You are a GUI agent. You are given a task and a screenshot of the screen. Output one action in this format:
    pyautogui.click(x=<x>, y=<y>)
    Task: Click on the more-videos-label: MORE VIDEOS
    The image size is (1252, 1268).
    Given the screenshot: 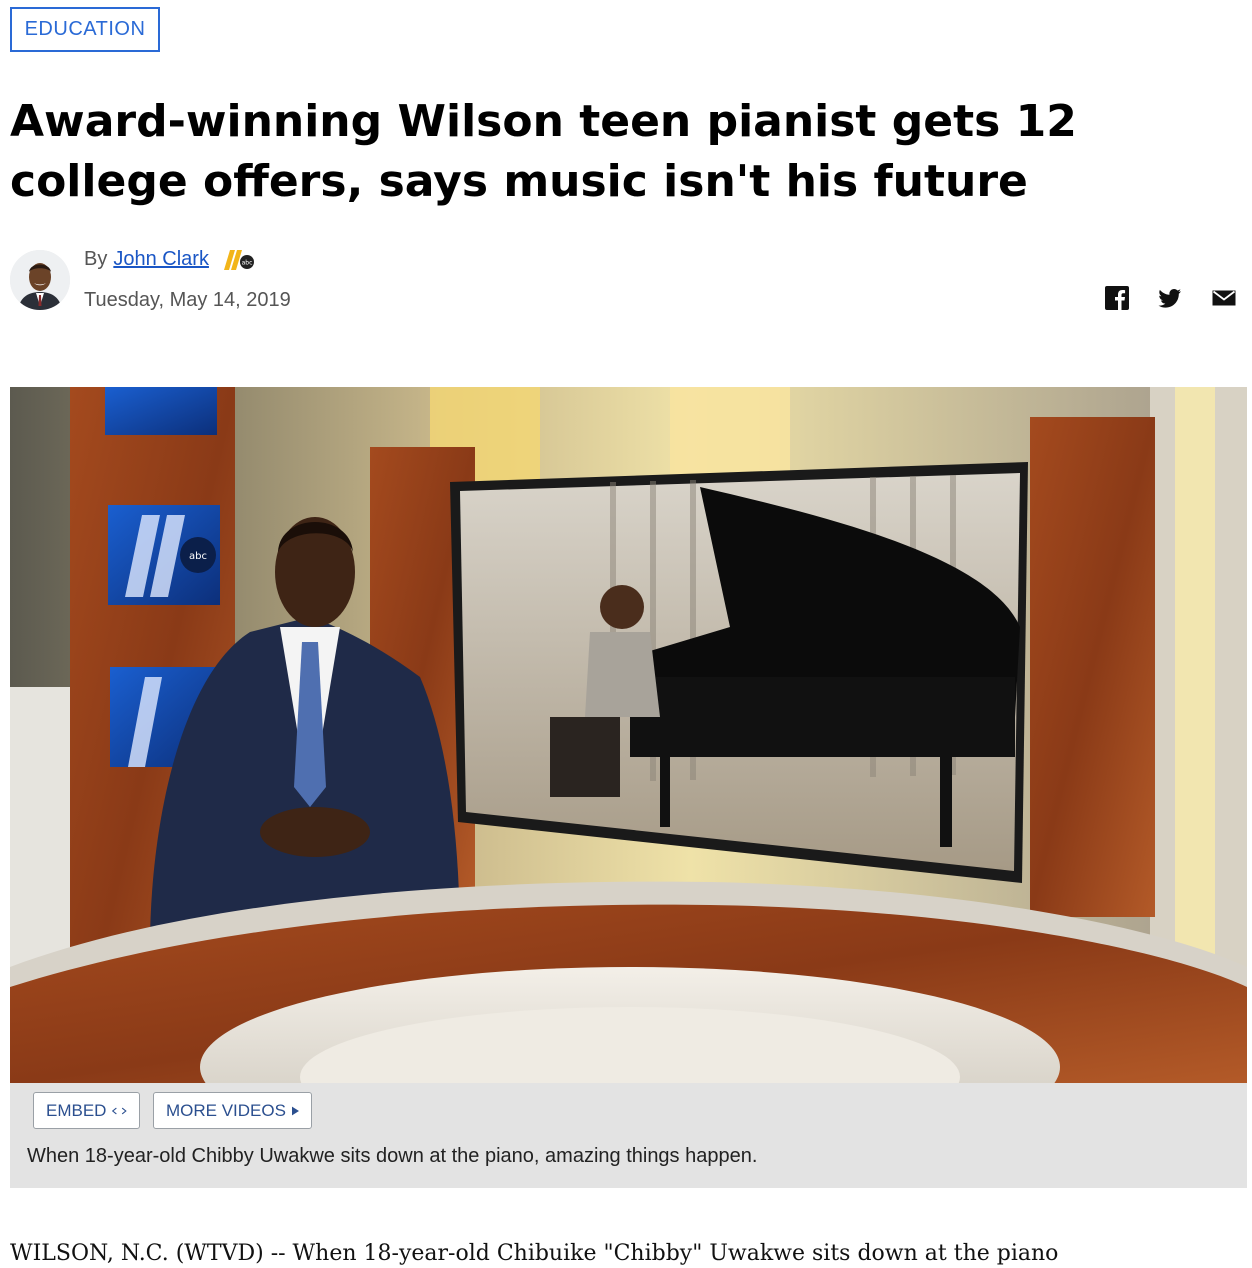 What is the action you would take?
    pyautogui.click(x=226, y=1110)
    